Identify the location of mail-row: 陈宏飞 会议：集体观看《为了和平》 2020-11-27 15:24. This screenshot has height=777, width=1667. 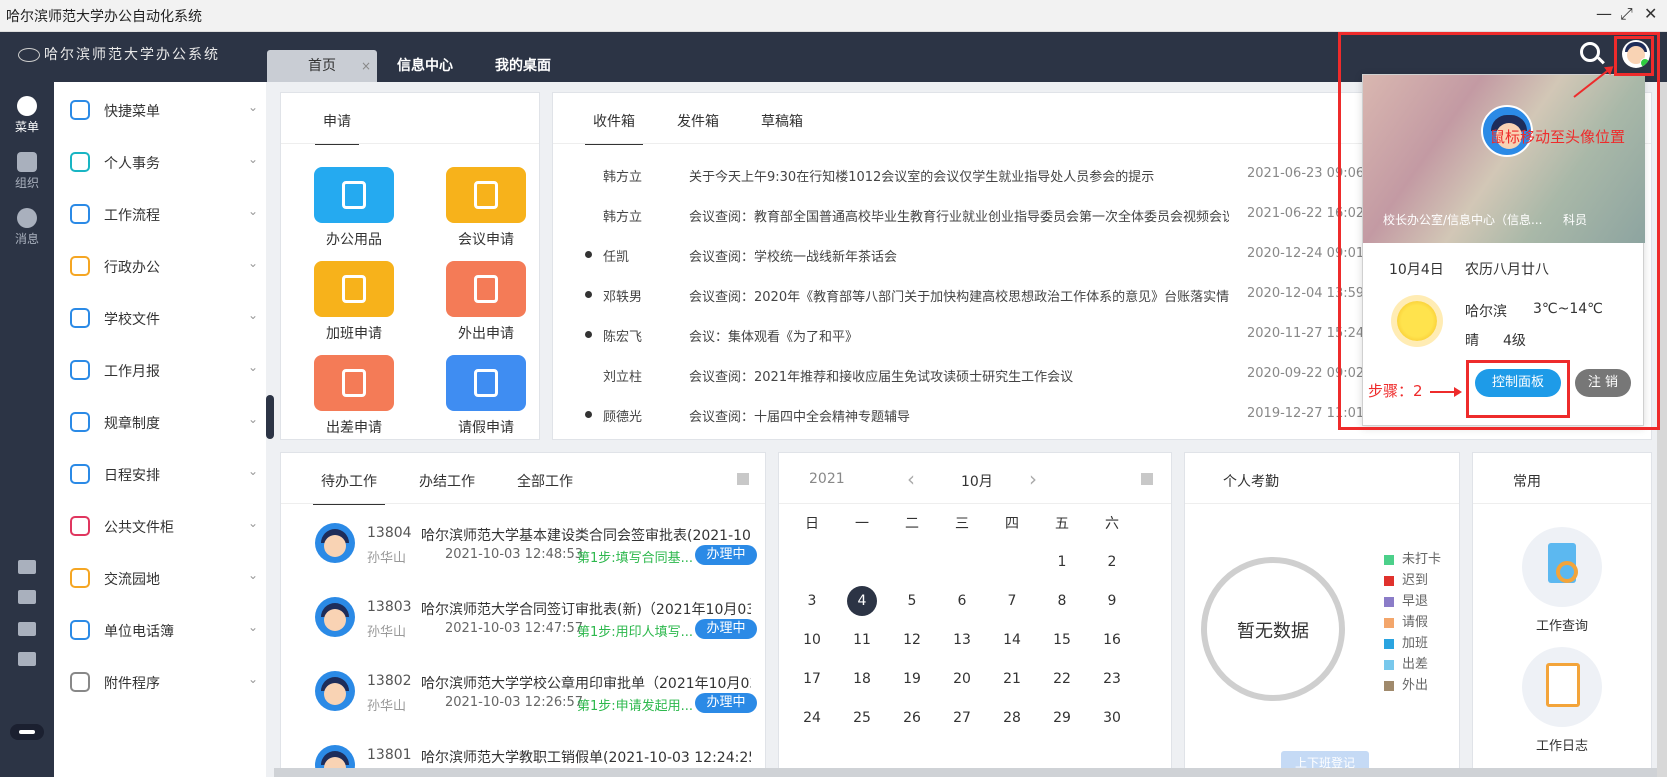
(1003, 335).